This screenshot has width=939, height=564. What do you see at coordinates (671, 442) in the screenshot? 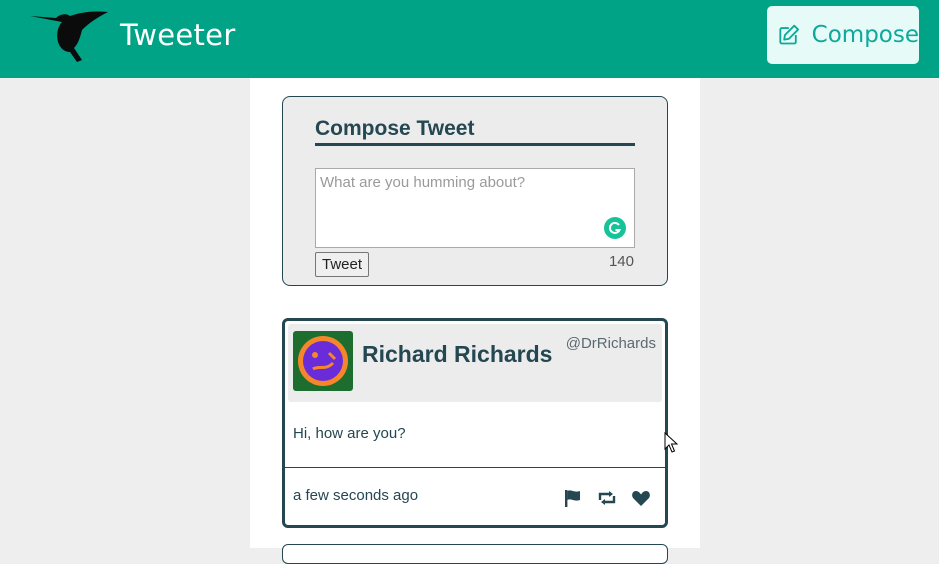
I see `mouse-cursor-icon` at bounding box center [671, 442].